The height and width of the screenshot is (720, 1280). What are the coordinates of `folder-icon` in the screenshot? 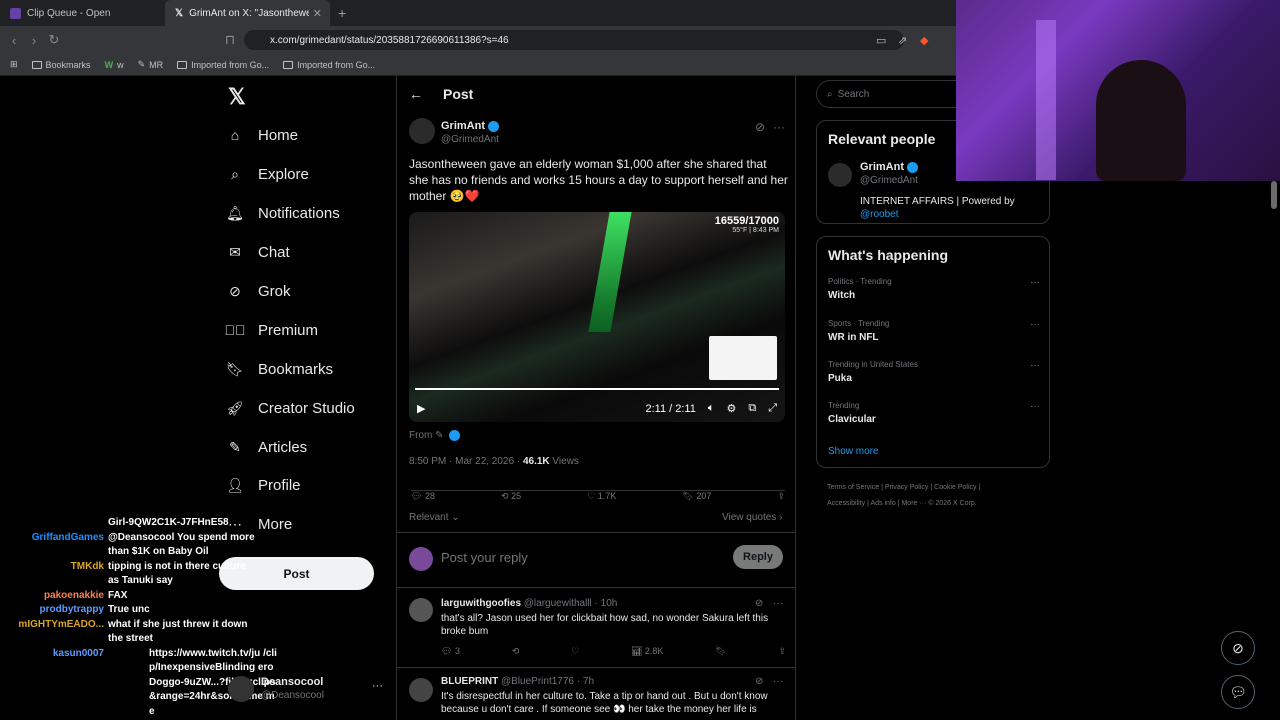 It's located at (288, 64).